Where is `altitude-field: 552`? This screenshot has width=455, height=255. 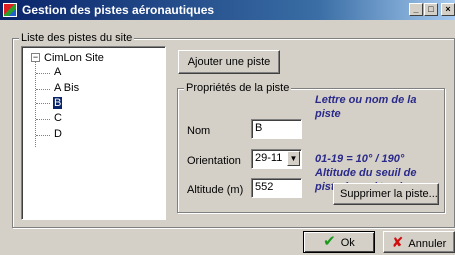 altitude-field: 552 is located at coordinates (276, 188).